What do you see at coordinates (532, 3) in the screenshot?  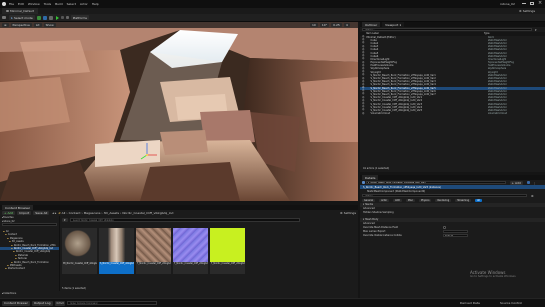 I see `maximize-icon` at bounding box center [532, 3].